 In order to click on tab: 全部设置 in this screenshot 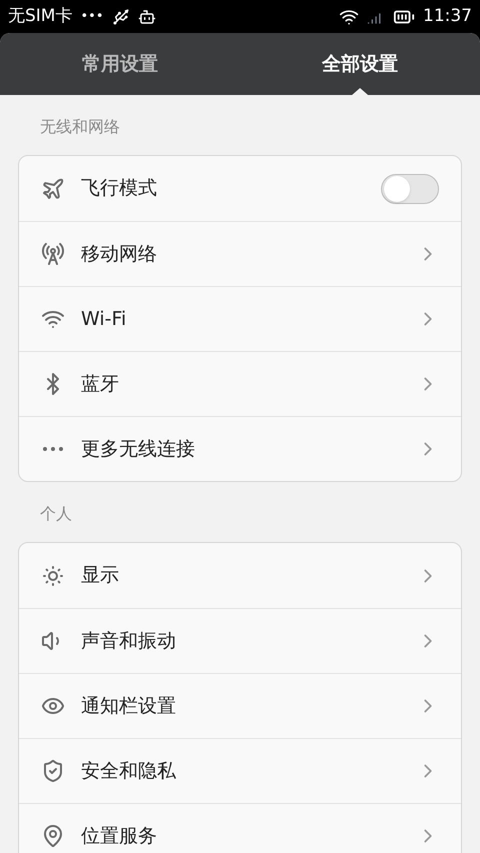, I will do `click(360, 64)`.